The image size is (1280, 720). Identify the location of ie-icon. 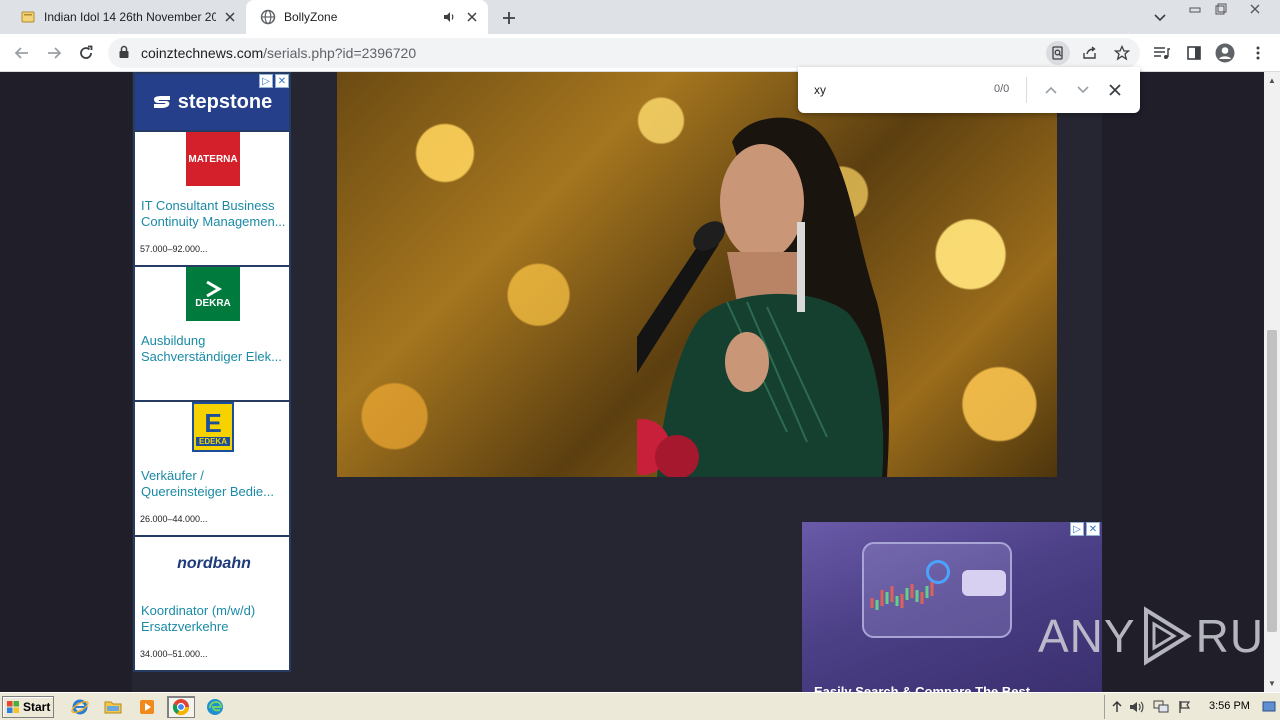
(80, 707).